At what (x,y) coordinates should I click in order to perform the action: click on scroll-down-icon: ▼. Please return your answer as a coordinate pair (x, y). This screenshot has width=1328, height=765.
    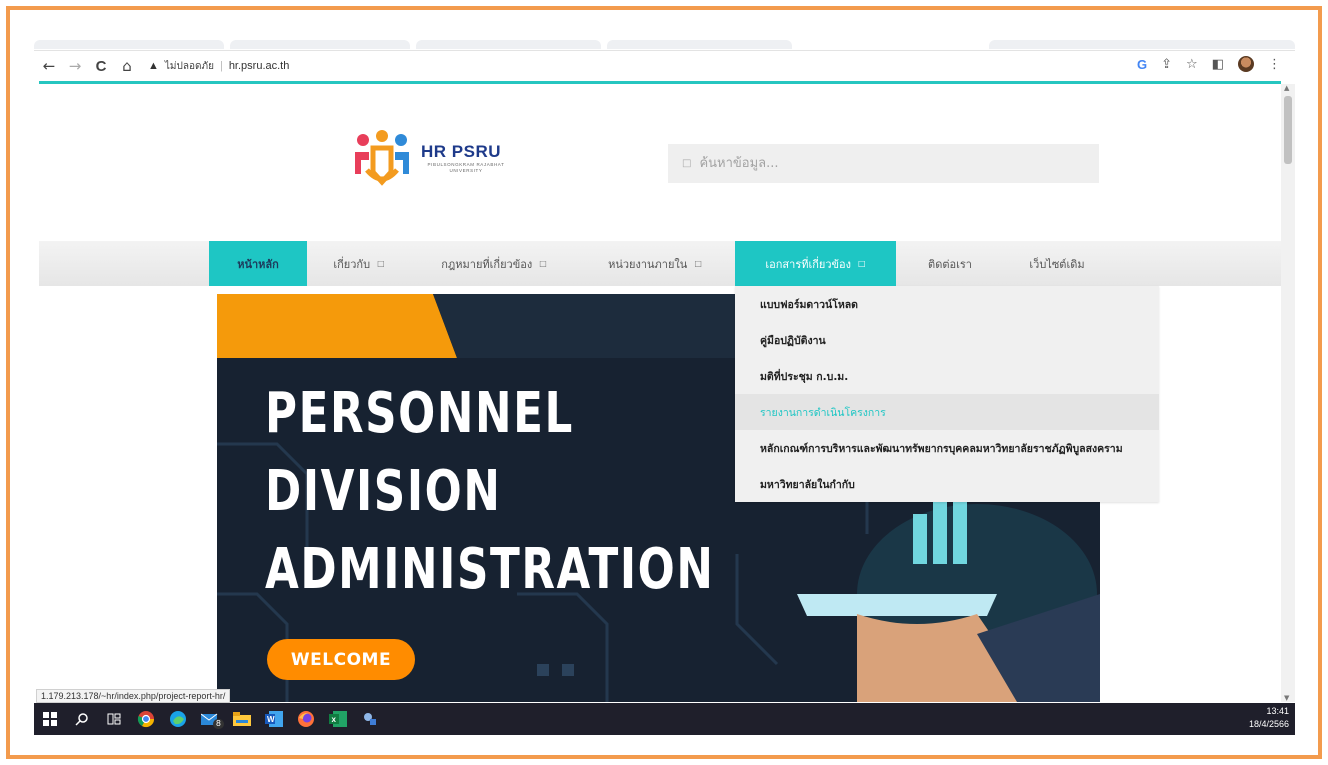
    Looking at the image, I should click on (1286, 698).